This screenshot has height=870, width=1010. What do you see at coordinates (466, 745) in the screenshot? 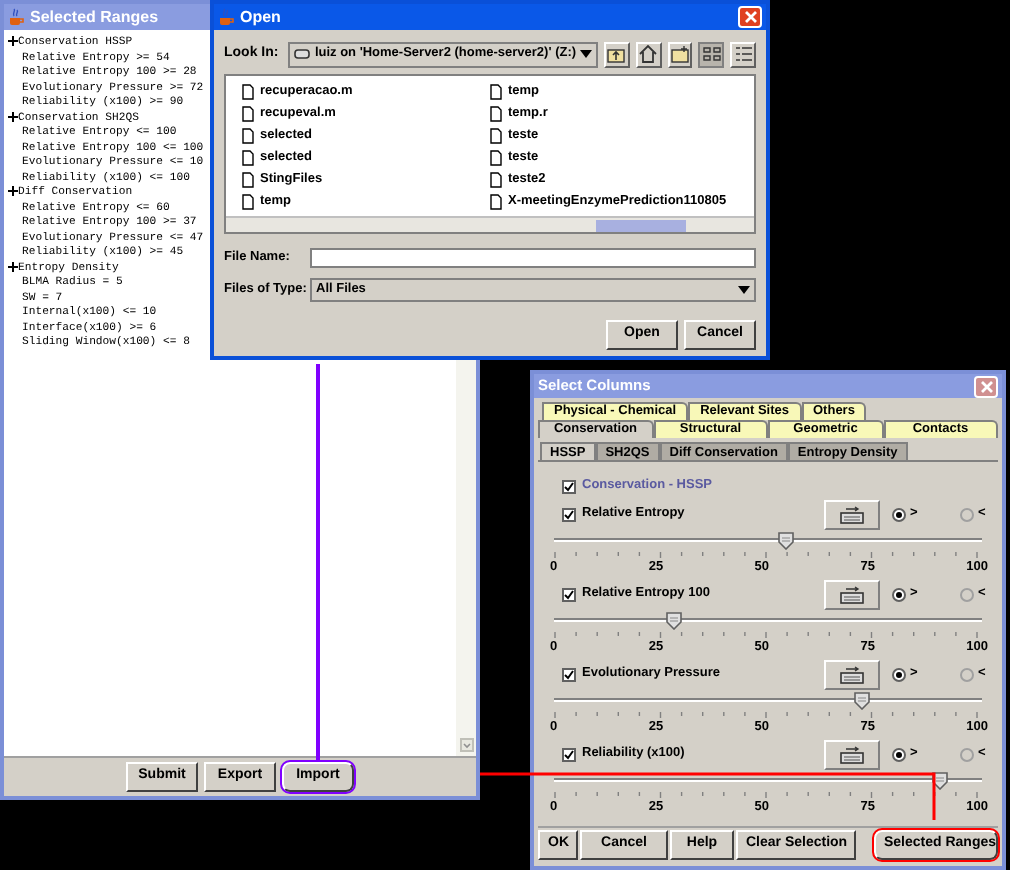
I see `down-arrow-icon` at bounding box center [466, 745].